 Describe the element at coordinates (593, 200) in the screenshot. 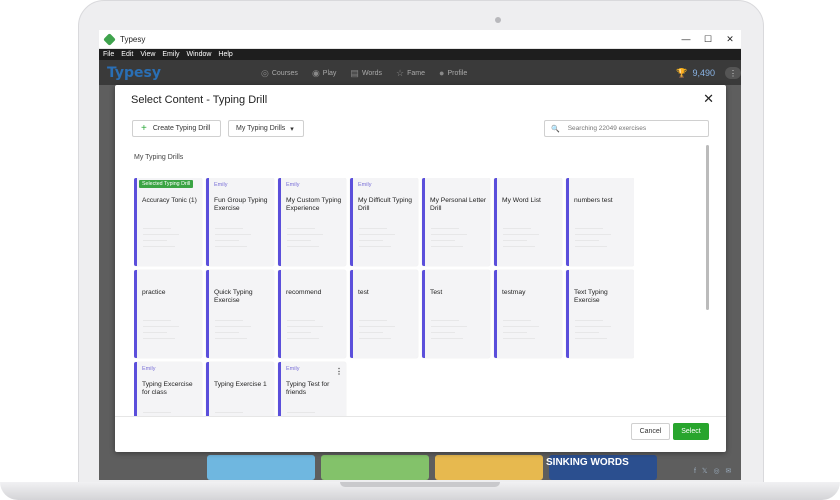

I see `card-title: numbers test` at that location.